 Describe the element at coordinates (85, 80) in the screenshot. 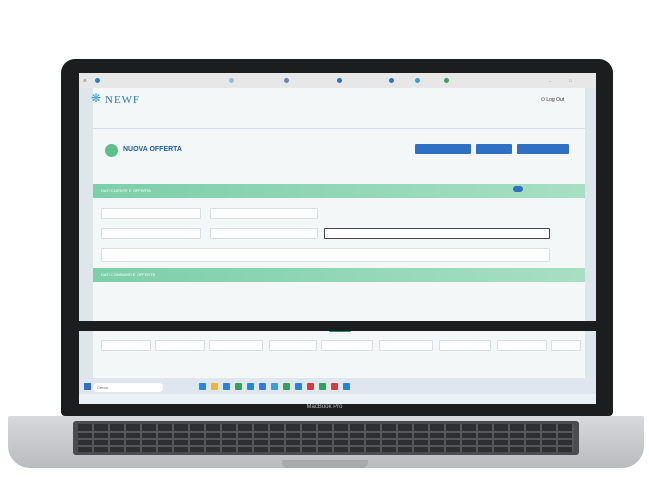

I see `browser-menu-icon: ☰` at that location.